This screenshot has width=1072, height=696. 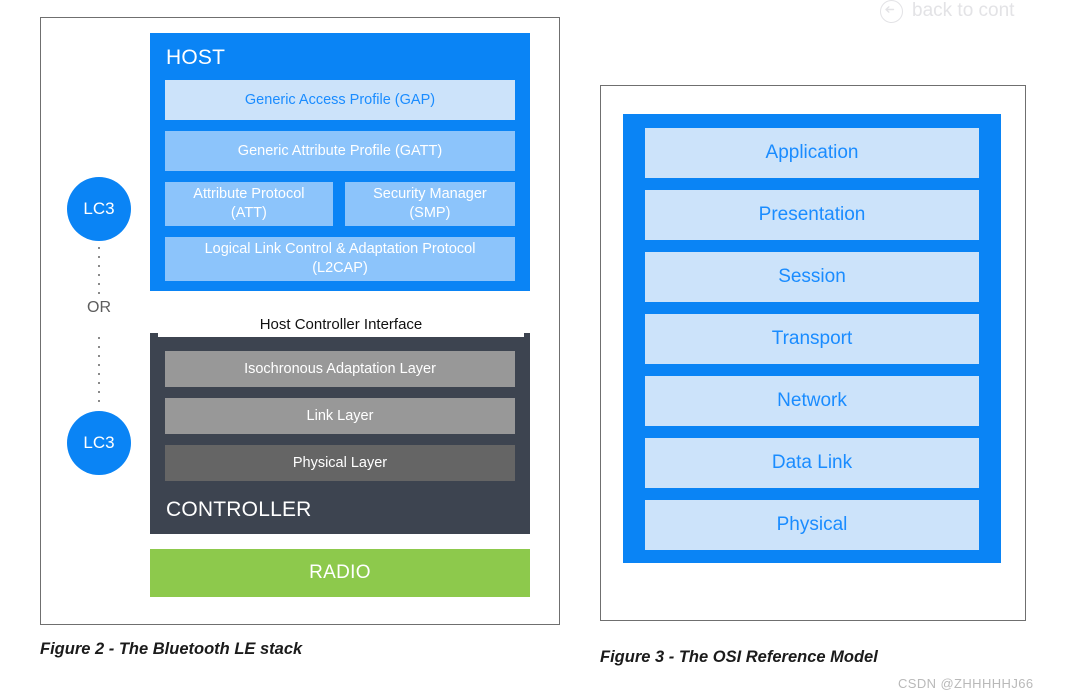 I want to click on layer-physical-label: Physical Layer, so click(x=340, y=462).